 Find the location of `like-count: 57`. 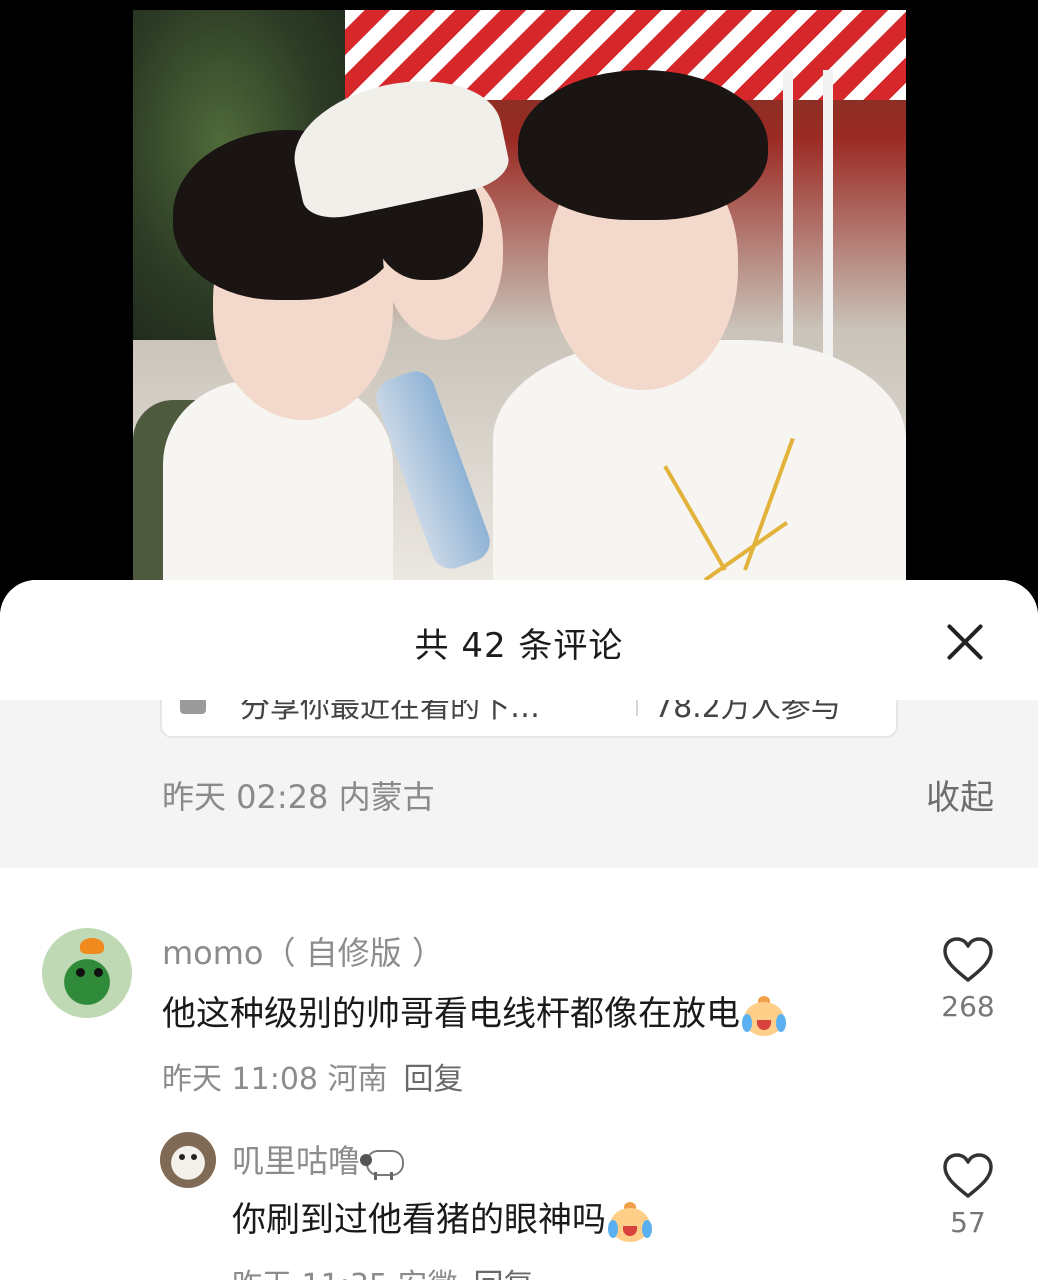

like-count: 57 is located at coordinates (968, 1222).